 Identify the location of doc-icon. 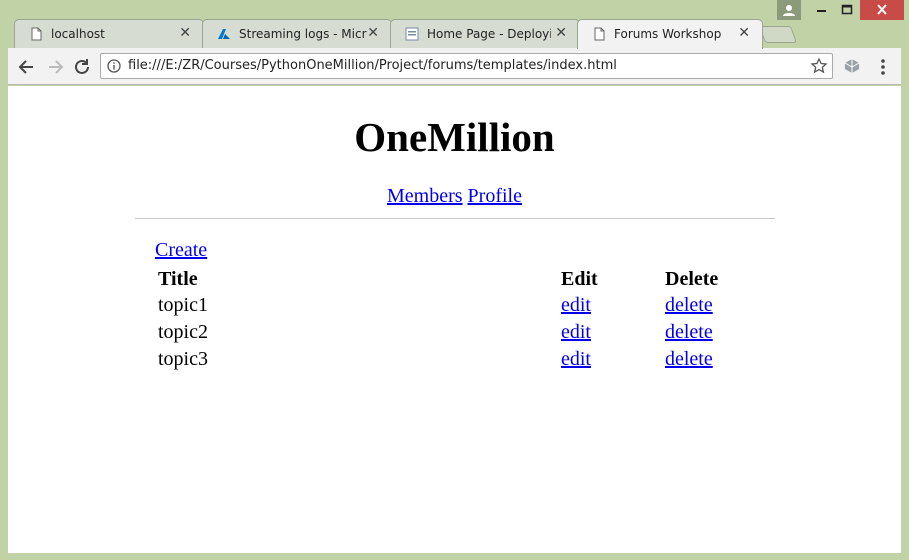
(412, 34).